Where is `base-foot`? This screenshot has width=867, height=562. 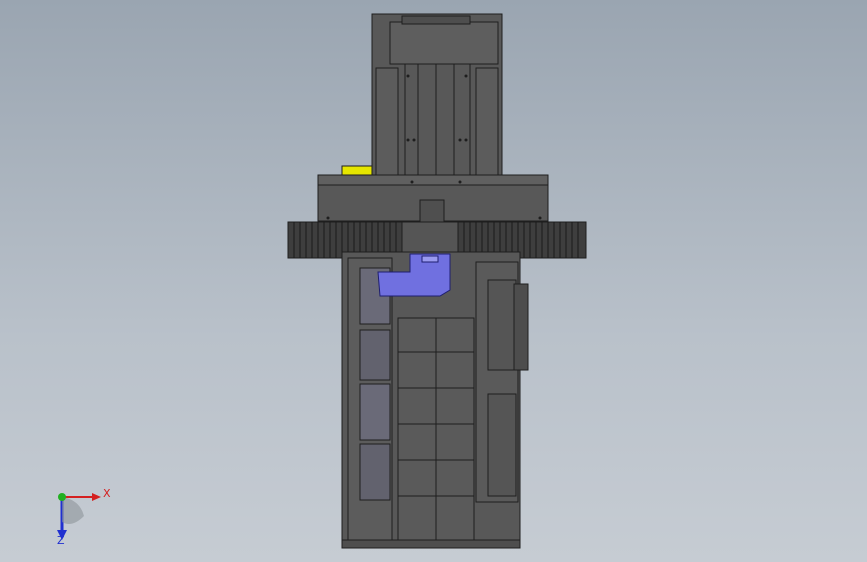
base-foot is located at coordinates (431, 544).